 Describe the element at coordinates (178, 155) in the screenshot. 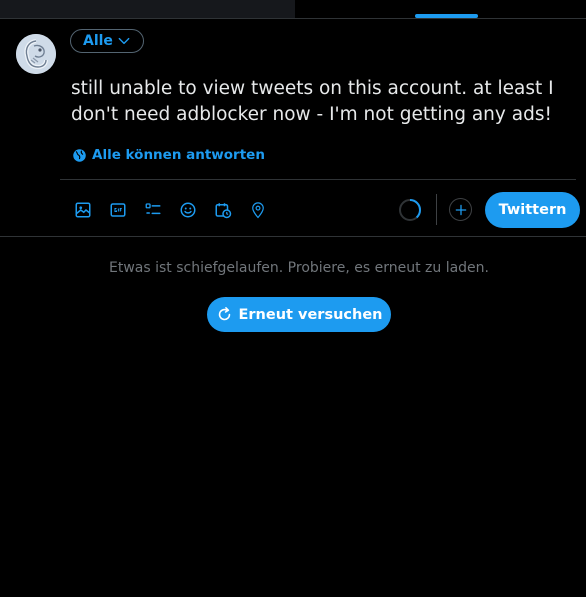

I see `reply-setting-label: Alle können antworten` at that location.